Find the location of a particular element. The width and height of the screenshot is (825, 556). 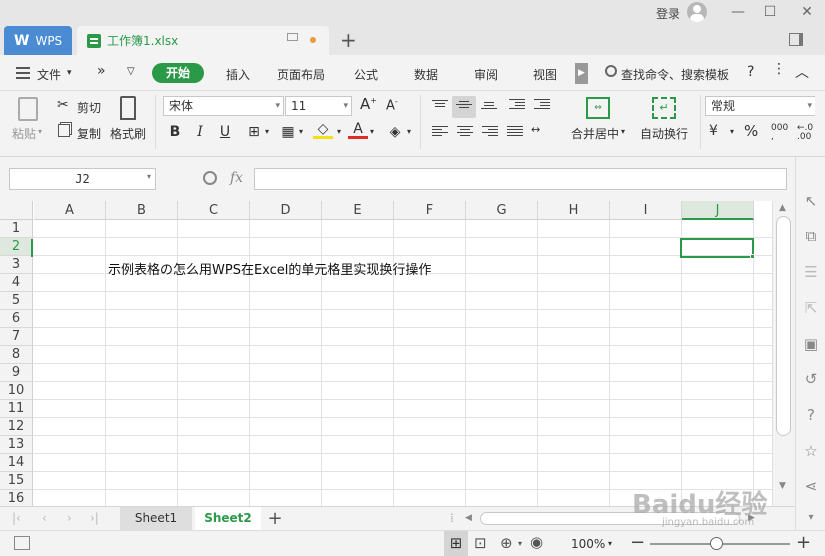

fx-button: fx is located at coordinates (236, 178).